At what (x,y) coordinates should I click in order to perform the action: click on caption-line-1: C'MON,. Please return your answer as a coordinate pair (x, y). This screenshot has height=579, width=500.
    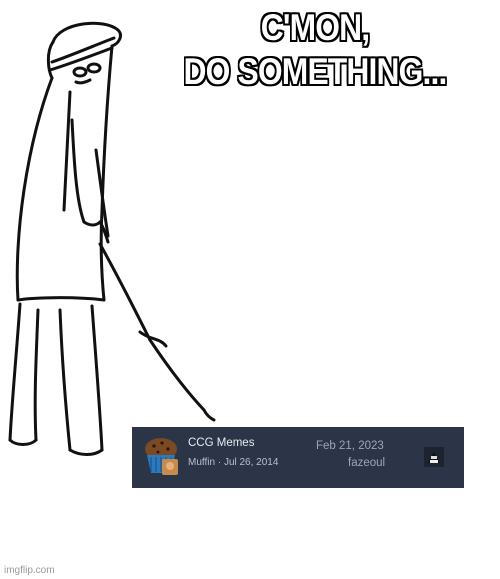
    Looking at the image, I should click on (315, 27).